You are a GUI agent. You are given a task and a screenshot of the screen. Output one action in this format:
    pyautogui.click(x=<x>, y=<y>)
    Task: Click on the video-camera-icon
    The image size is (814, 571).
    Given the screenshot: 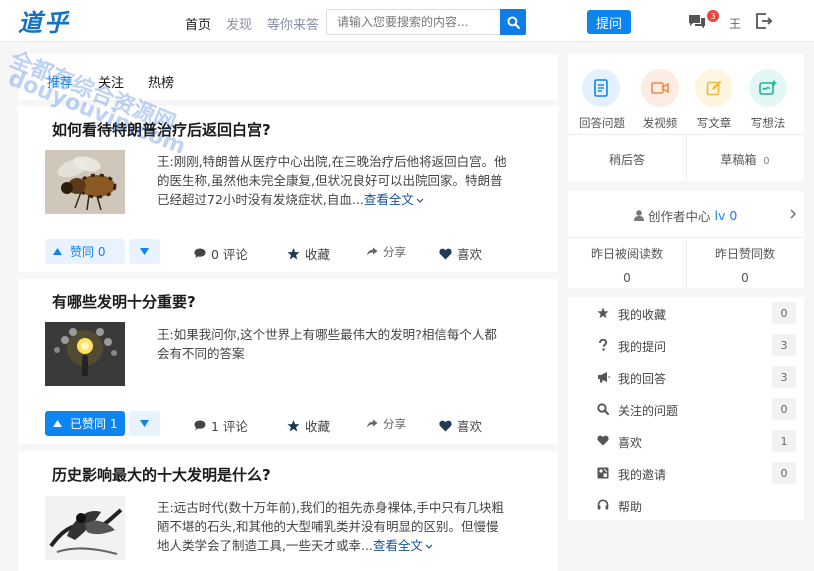 What is the action you would take?
    pyautogui.click(x=660, y=88)
    